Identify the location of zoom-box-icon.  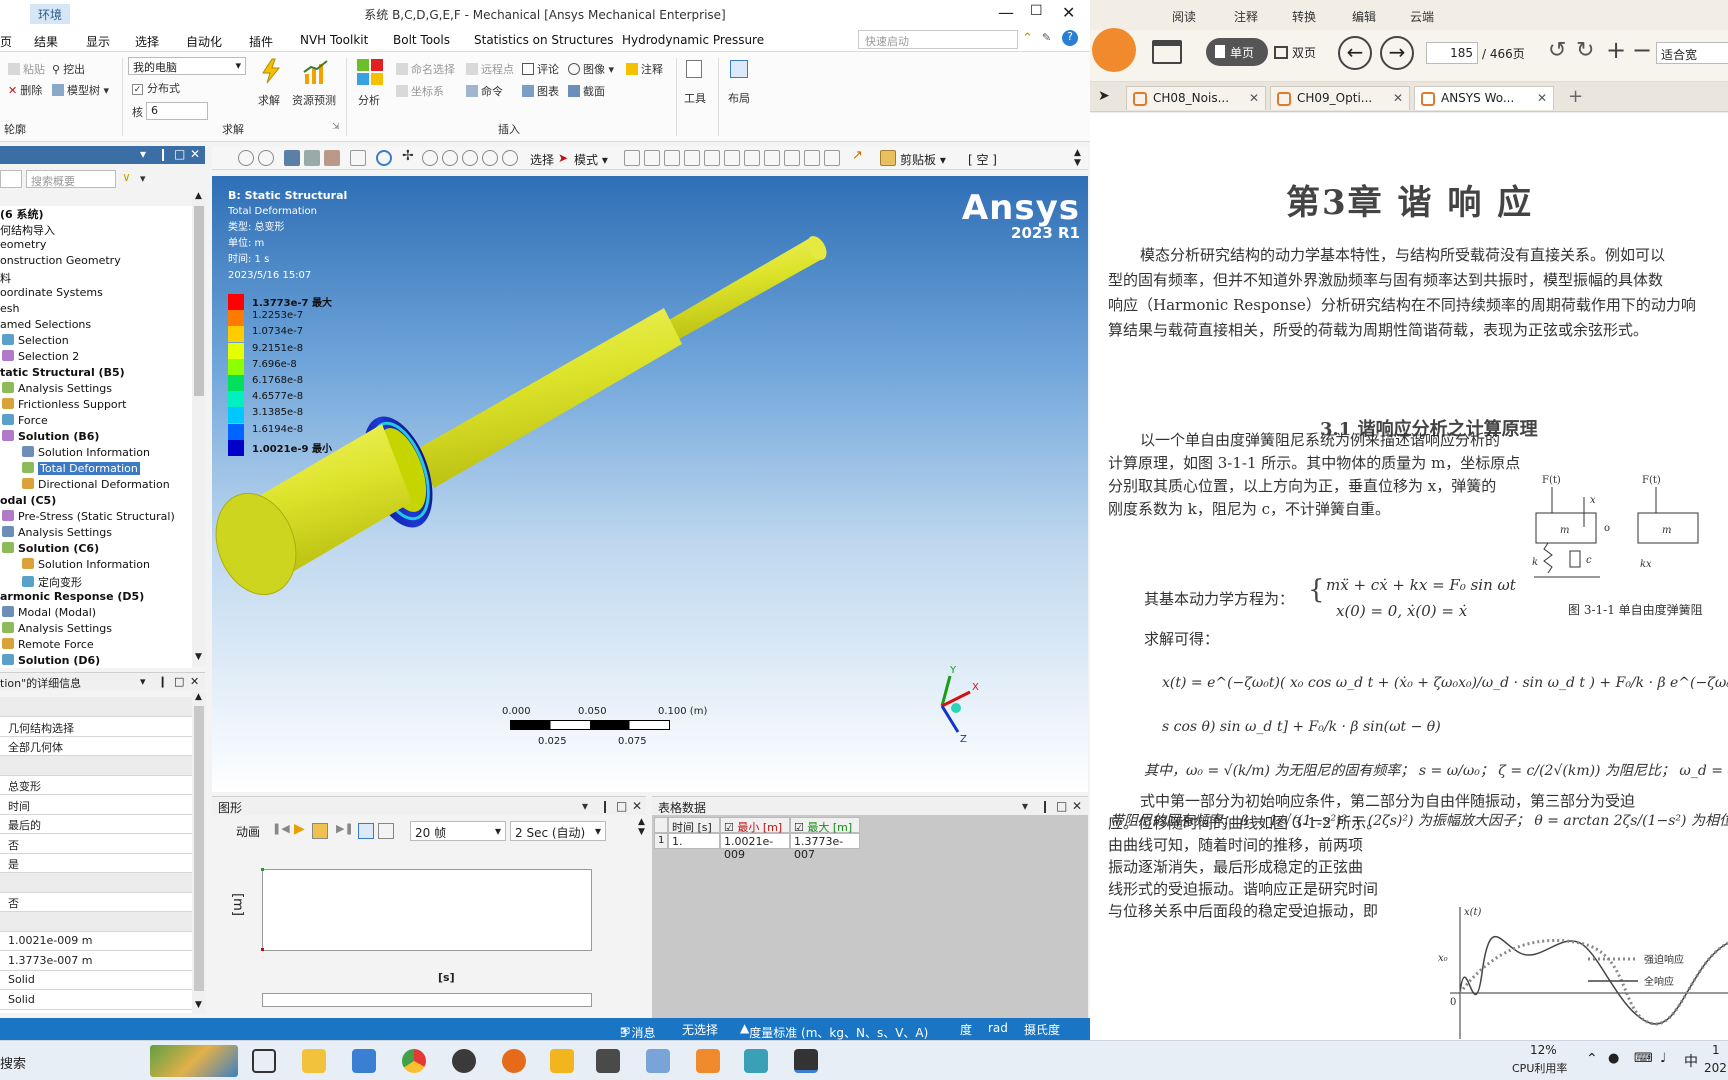
(450, 158).